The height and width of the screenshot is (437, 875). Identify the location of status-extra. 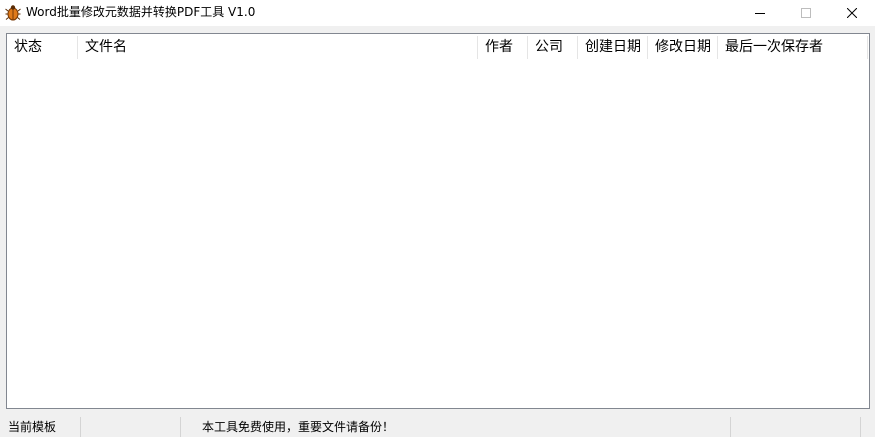
(794, 427).